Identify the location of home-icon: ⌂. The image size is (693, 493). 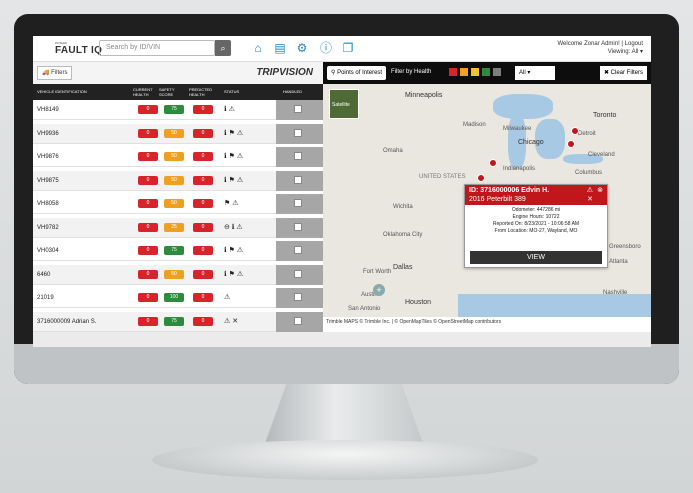
(258, 48).